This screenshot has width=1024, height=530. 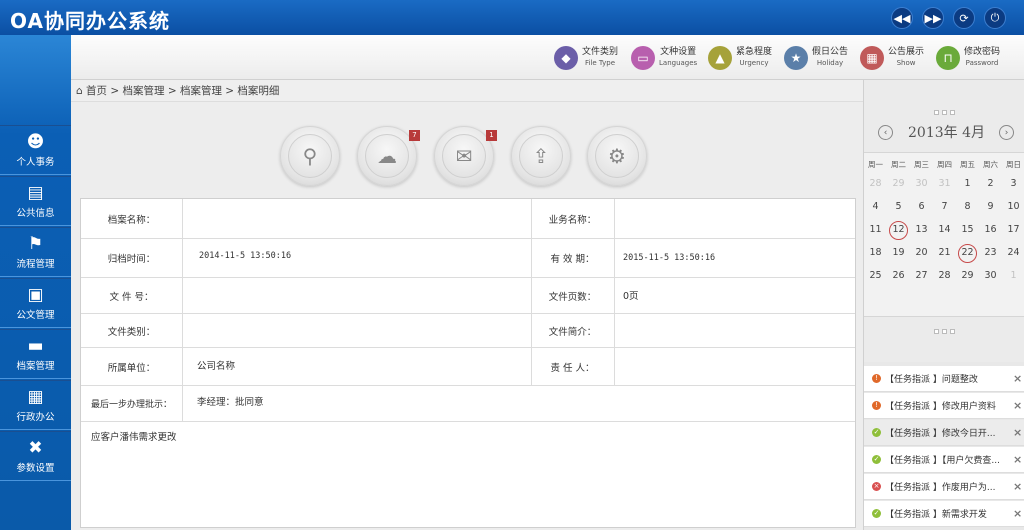 What do you see at coordinates (995, 18) in the screenshot?
I see `power-icon: ⏻` at bounding box center [995, 18].